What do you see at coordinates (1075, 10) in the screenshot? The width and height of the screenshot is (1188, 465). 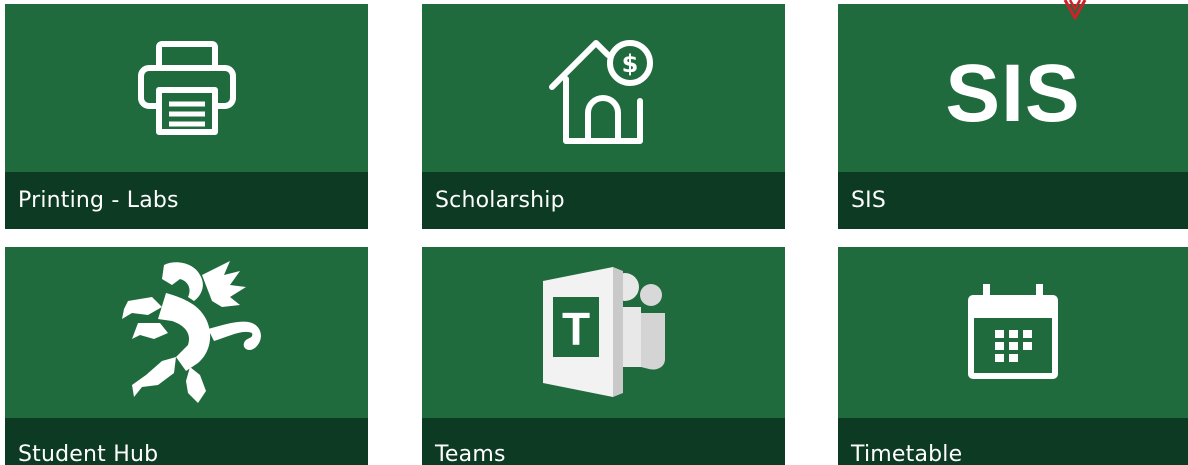 I see `arrow-down-icon` at bounding box center [1075, 10].